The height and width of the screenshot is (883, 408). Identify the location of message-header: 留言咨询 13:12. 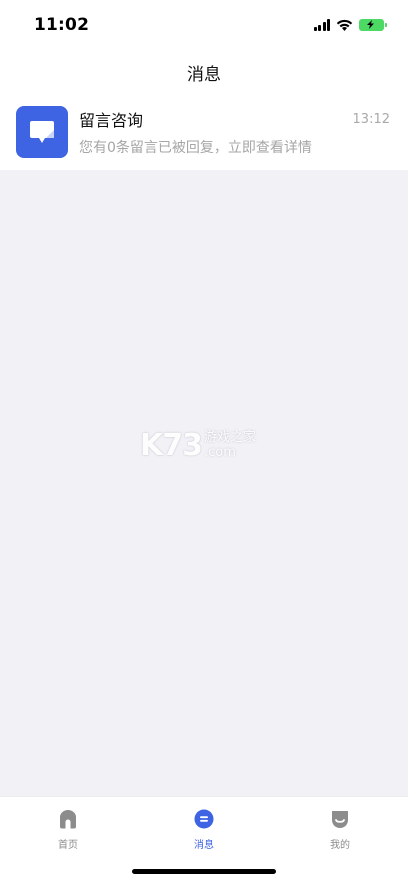
(235, 119).